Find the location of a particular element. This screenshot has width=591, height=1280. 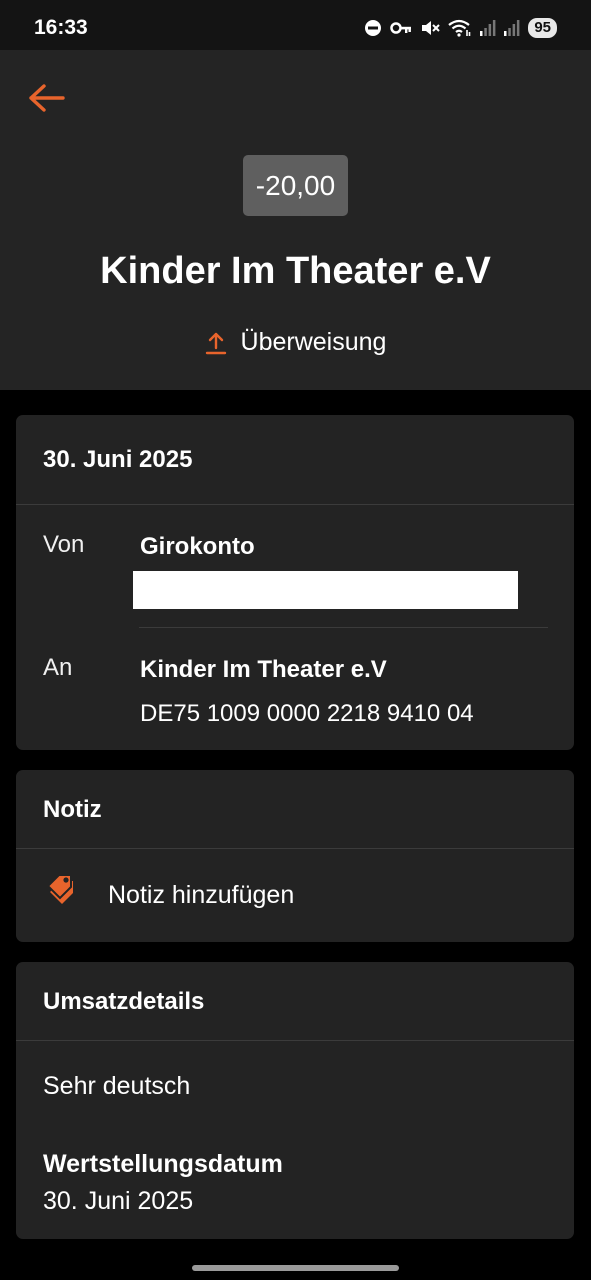

add-note-label: Notiz hinzufügen is located at coordinates (201, 895).